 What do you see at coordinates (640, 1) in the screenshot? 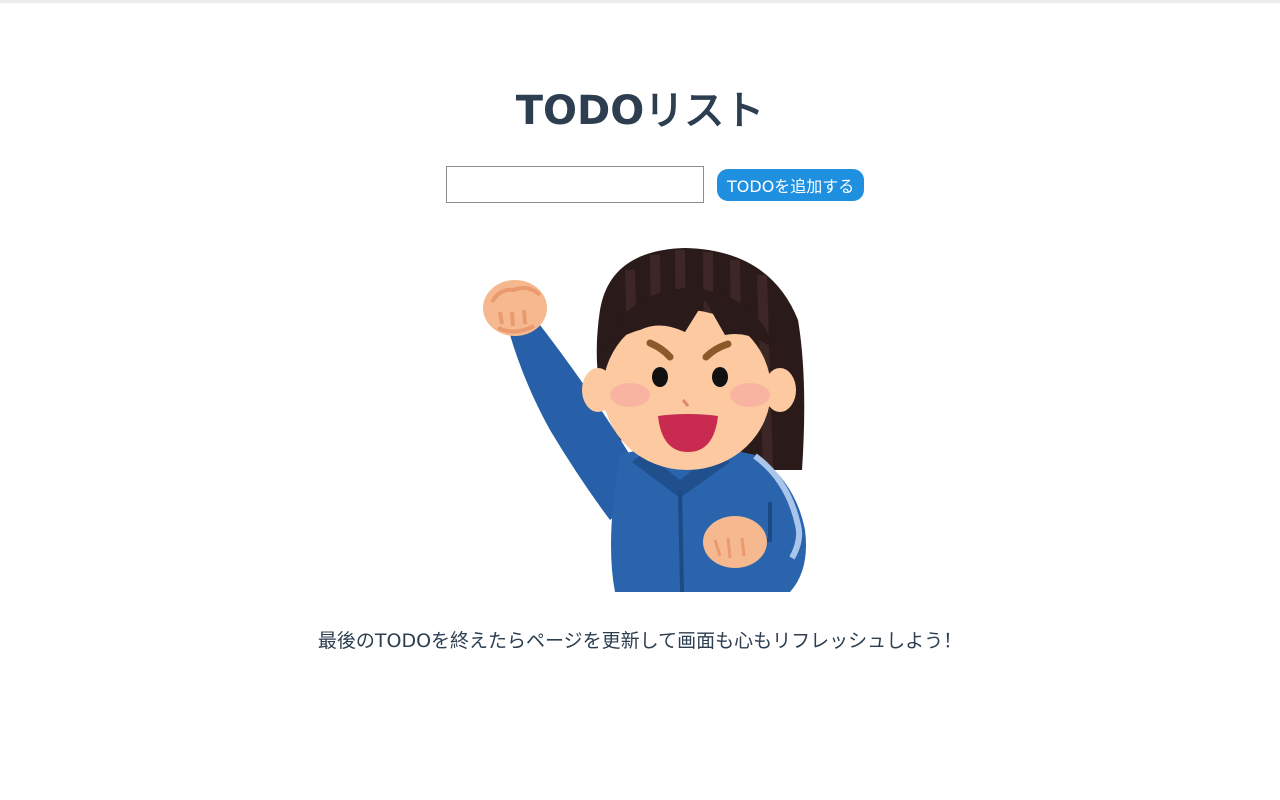
I see `top-divider` at bounding box center [640, 1].